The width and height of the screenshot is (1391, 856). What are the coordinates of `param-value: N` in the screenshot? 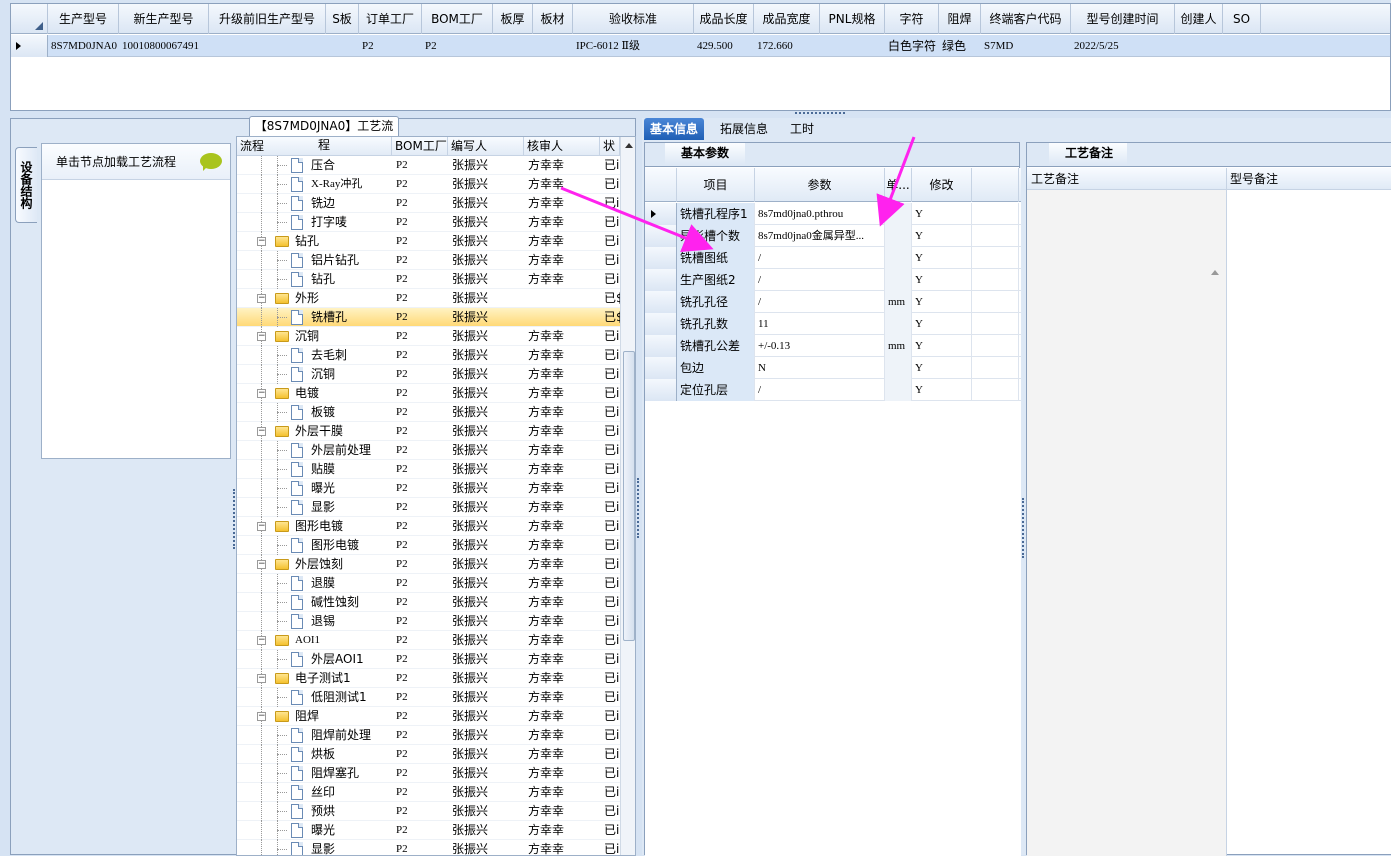 It's located at (820, 368).